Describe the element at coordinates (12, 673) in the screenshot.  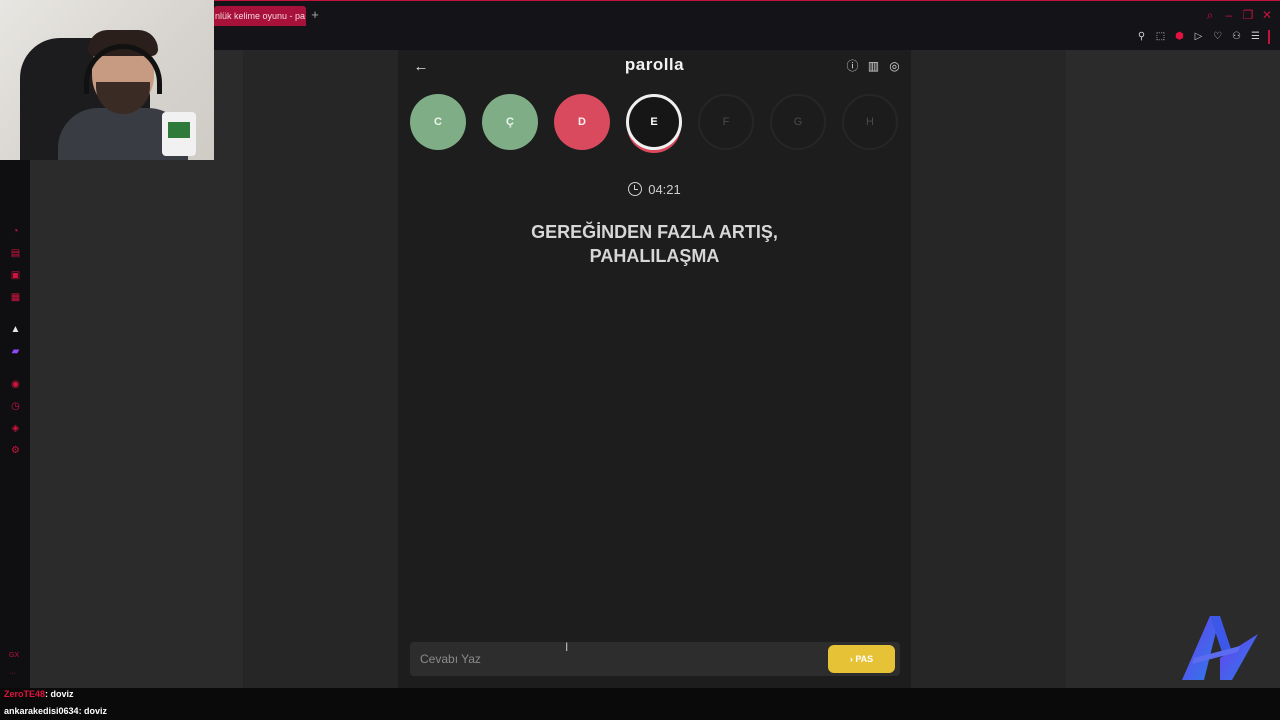
I see `more-icon: ···` at that location.